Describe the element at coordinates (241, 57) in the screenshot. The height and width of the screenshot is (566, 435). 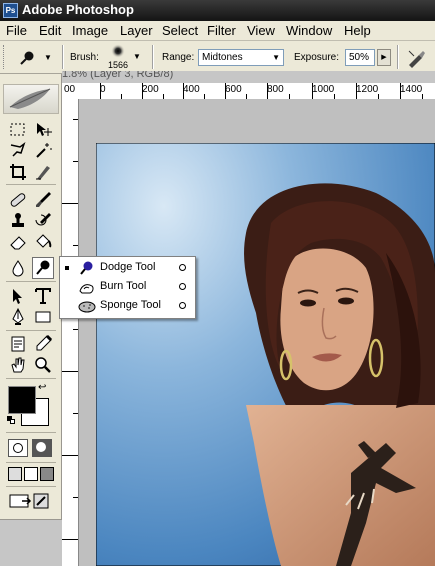
I see `range-select: Midtones ▼` at that location.